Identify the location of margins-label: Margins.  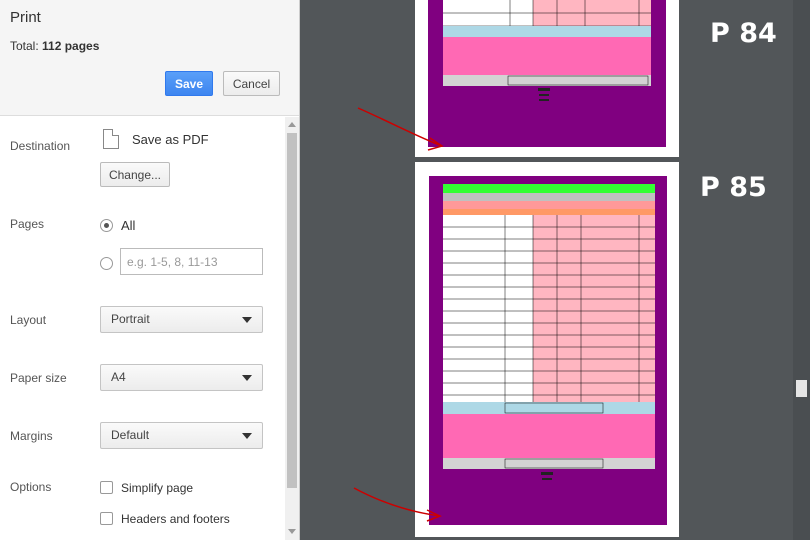
(31, 436).